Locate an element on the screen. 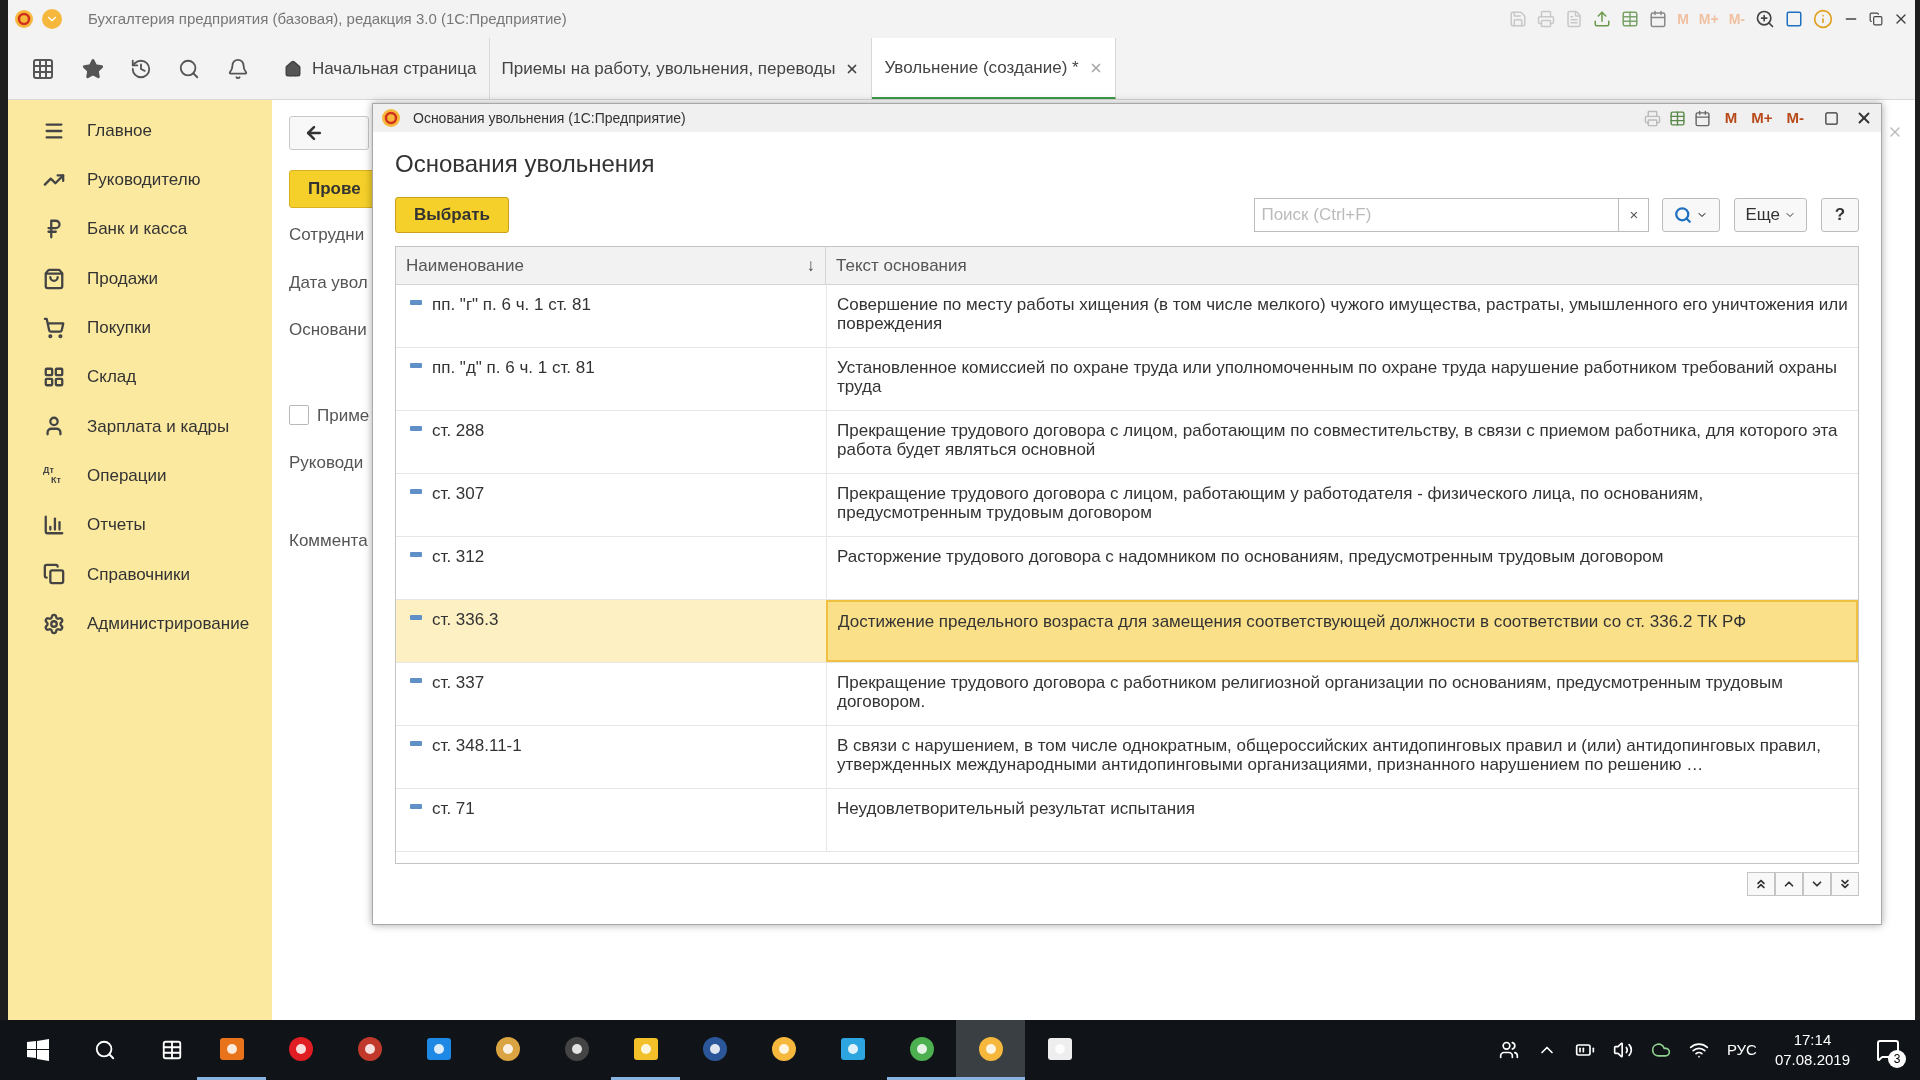 The image size is (1920, 1080). restore-icon is located at coordinates (1876, 19).